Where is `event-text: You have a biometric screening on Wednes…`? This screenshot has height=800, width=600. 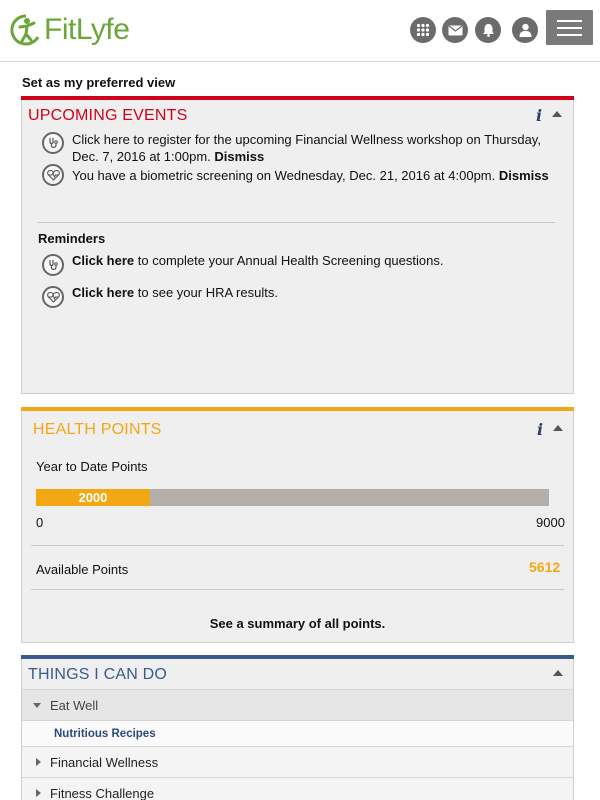
event-text: You have a biometric screening on Wednes… is located at coordinates (284, 175).